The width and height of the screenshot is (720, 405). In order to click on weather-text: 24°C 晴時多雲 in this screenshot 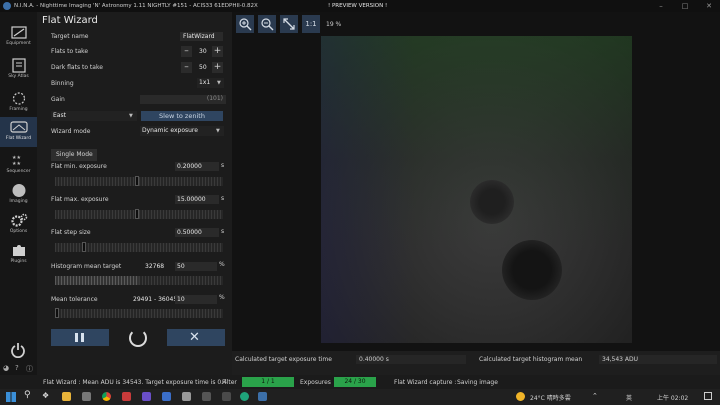, I will do `click(550, 397)`.